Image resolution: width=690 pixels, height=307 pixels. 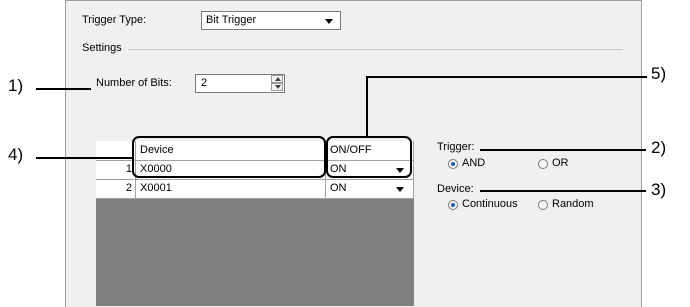 What do you see at coordinates (116, 170) in the screenshot?
I see `row-index-1: 1` at bounding box center [116, 170].